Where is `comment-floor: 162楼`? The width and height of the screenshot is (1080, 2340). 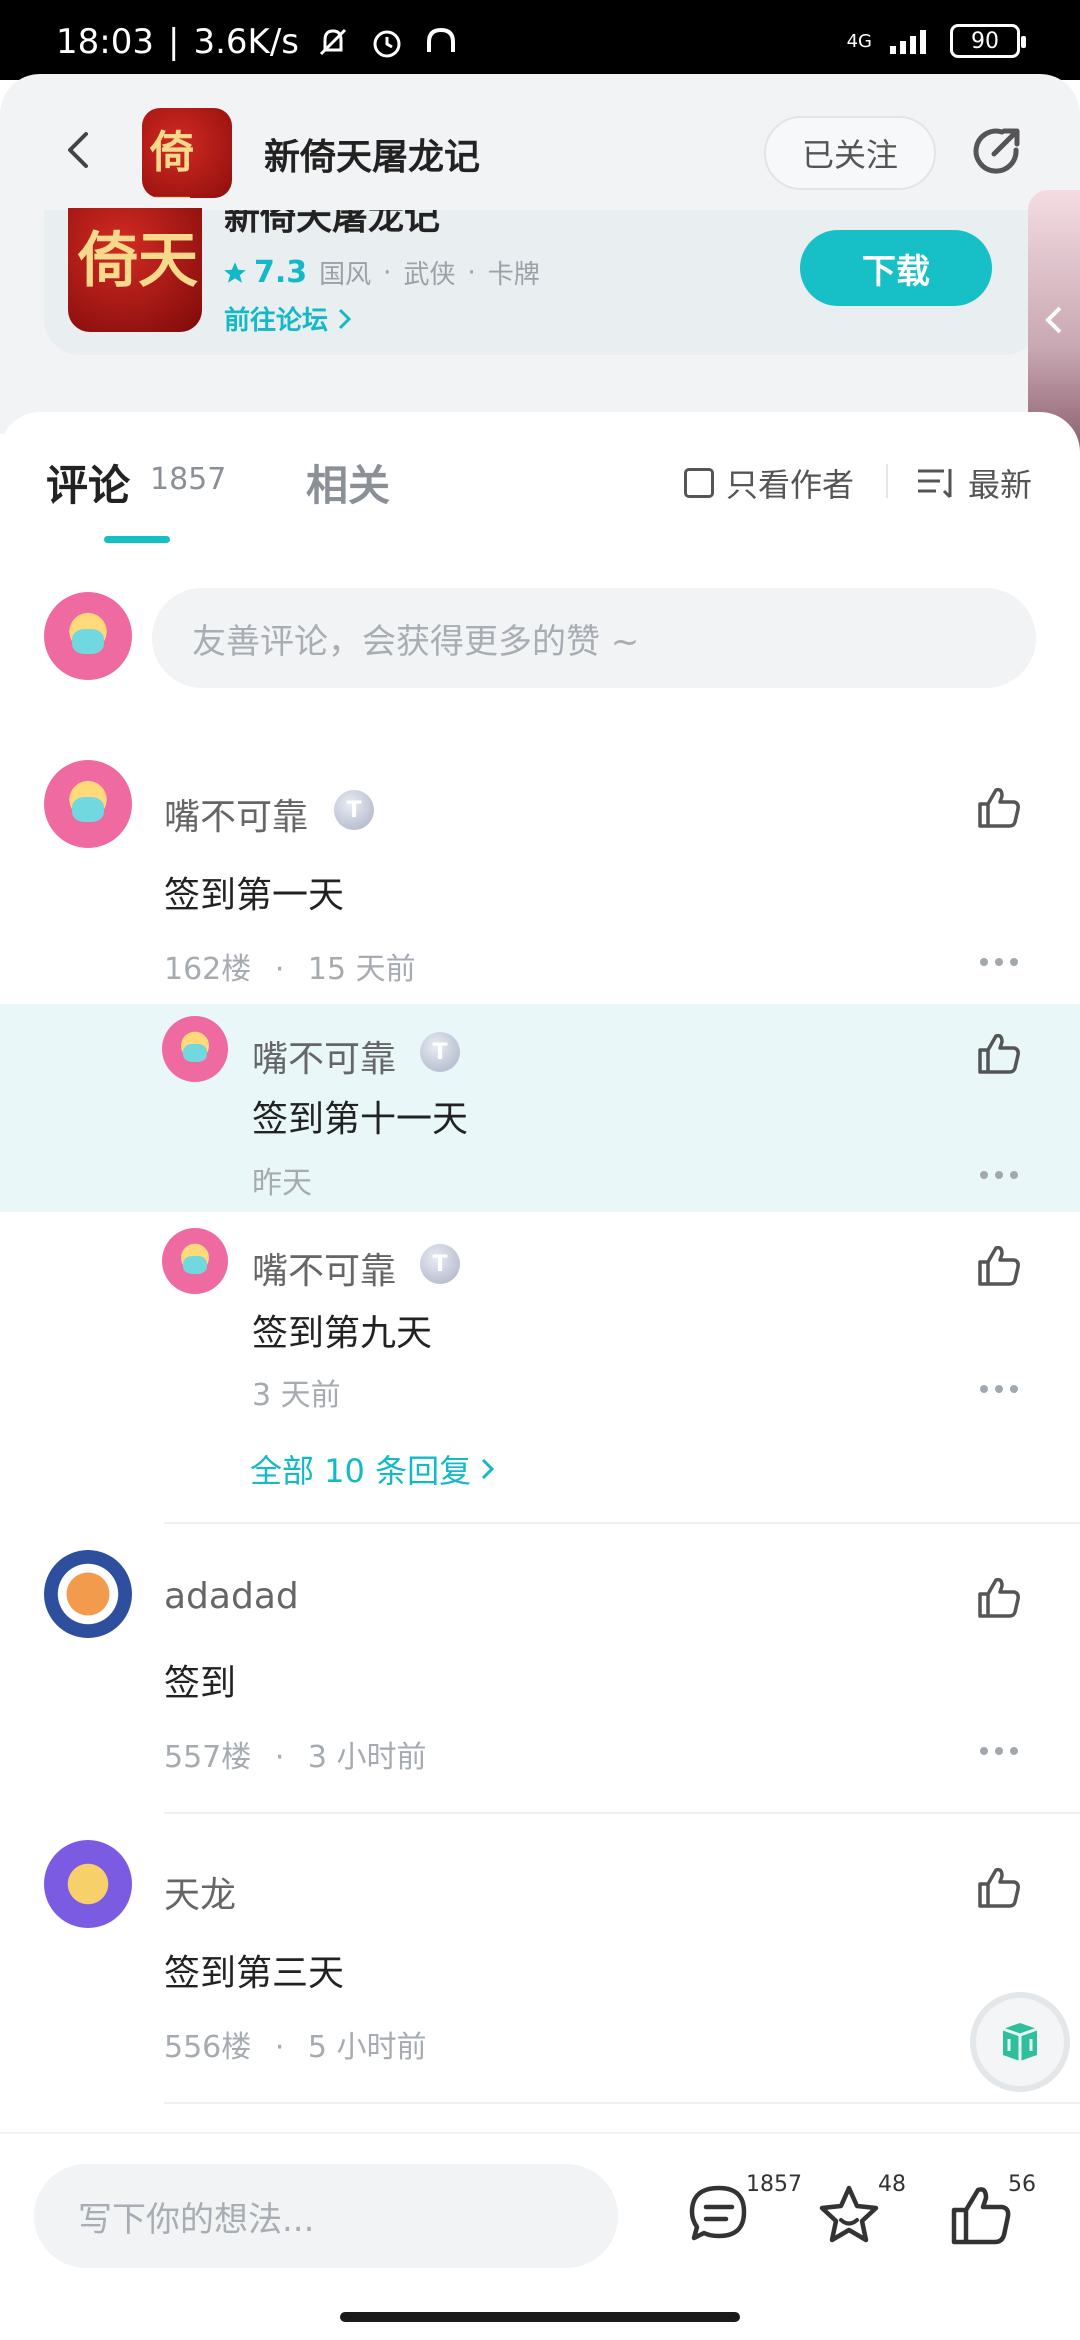
comment-floor: 162楼 is located at coordinates (208, 969).